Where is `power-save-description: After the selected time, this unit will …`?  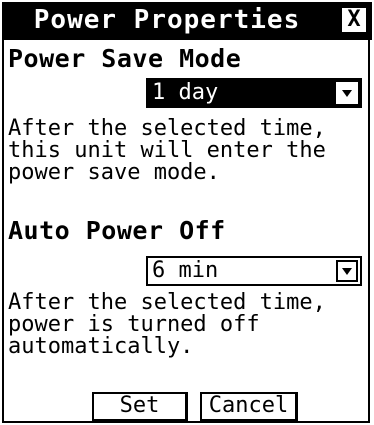 power-save-description: After the selected time, this unit will … is located at coordinates (167, 150).